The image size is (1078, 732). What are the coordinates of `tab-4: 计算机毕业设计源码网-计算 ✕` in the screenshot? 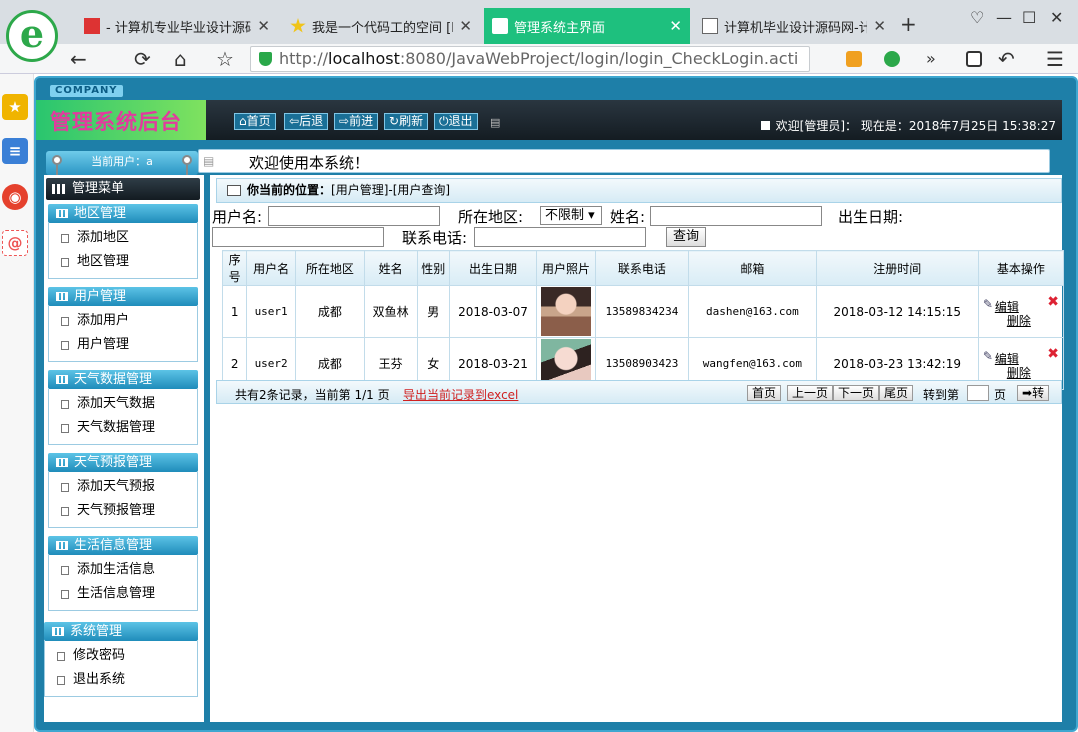 It's located at (794, 26).